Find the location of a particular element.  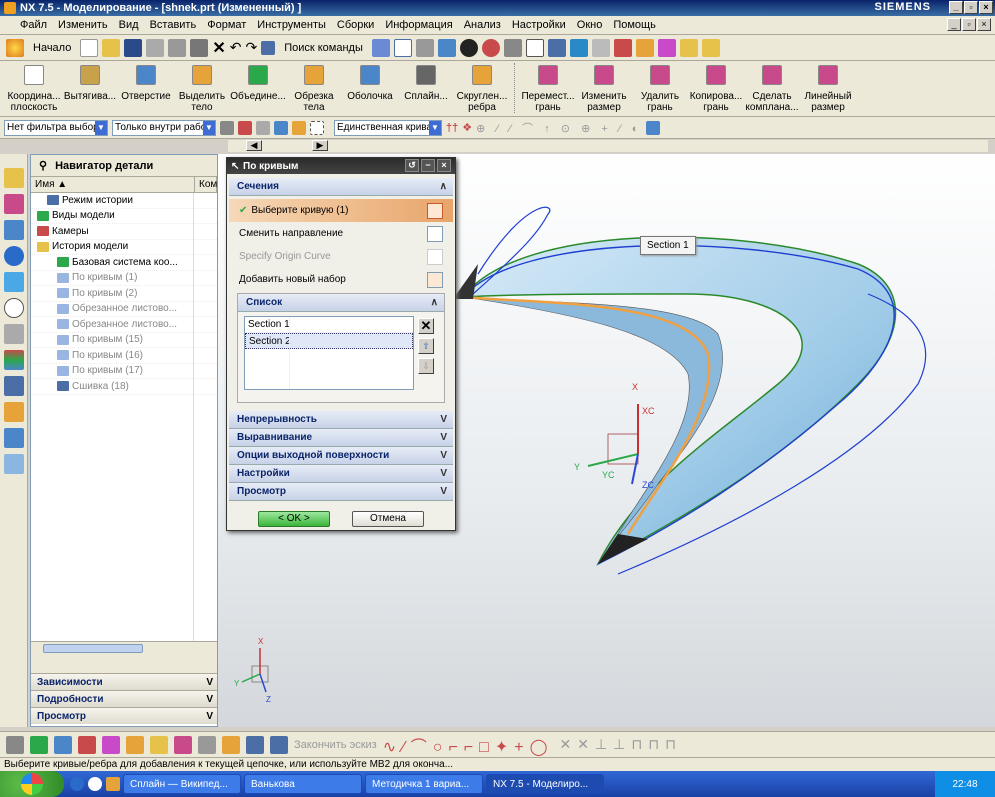

sketch-orient-icon is located at coordinates (15, 744).